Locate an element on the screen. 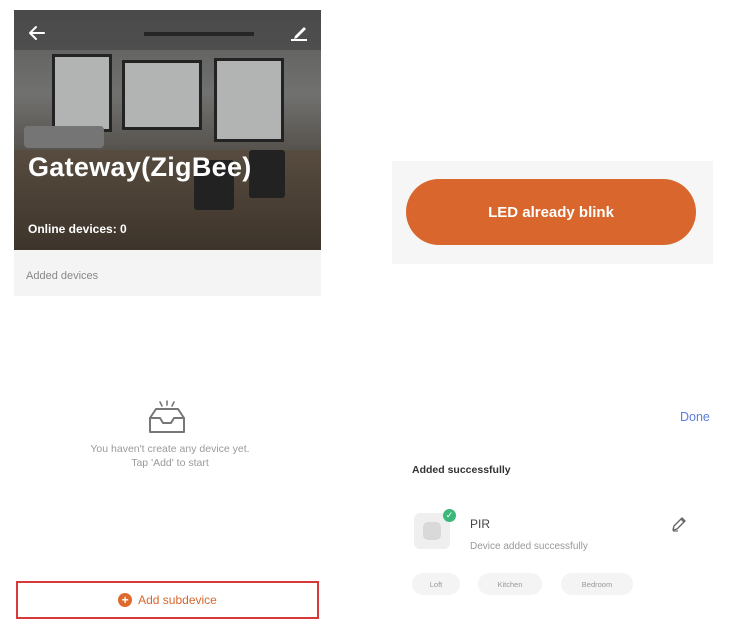  room-chip-loft: Loft is located at coordinates (436, 584).